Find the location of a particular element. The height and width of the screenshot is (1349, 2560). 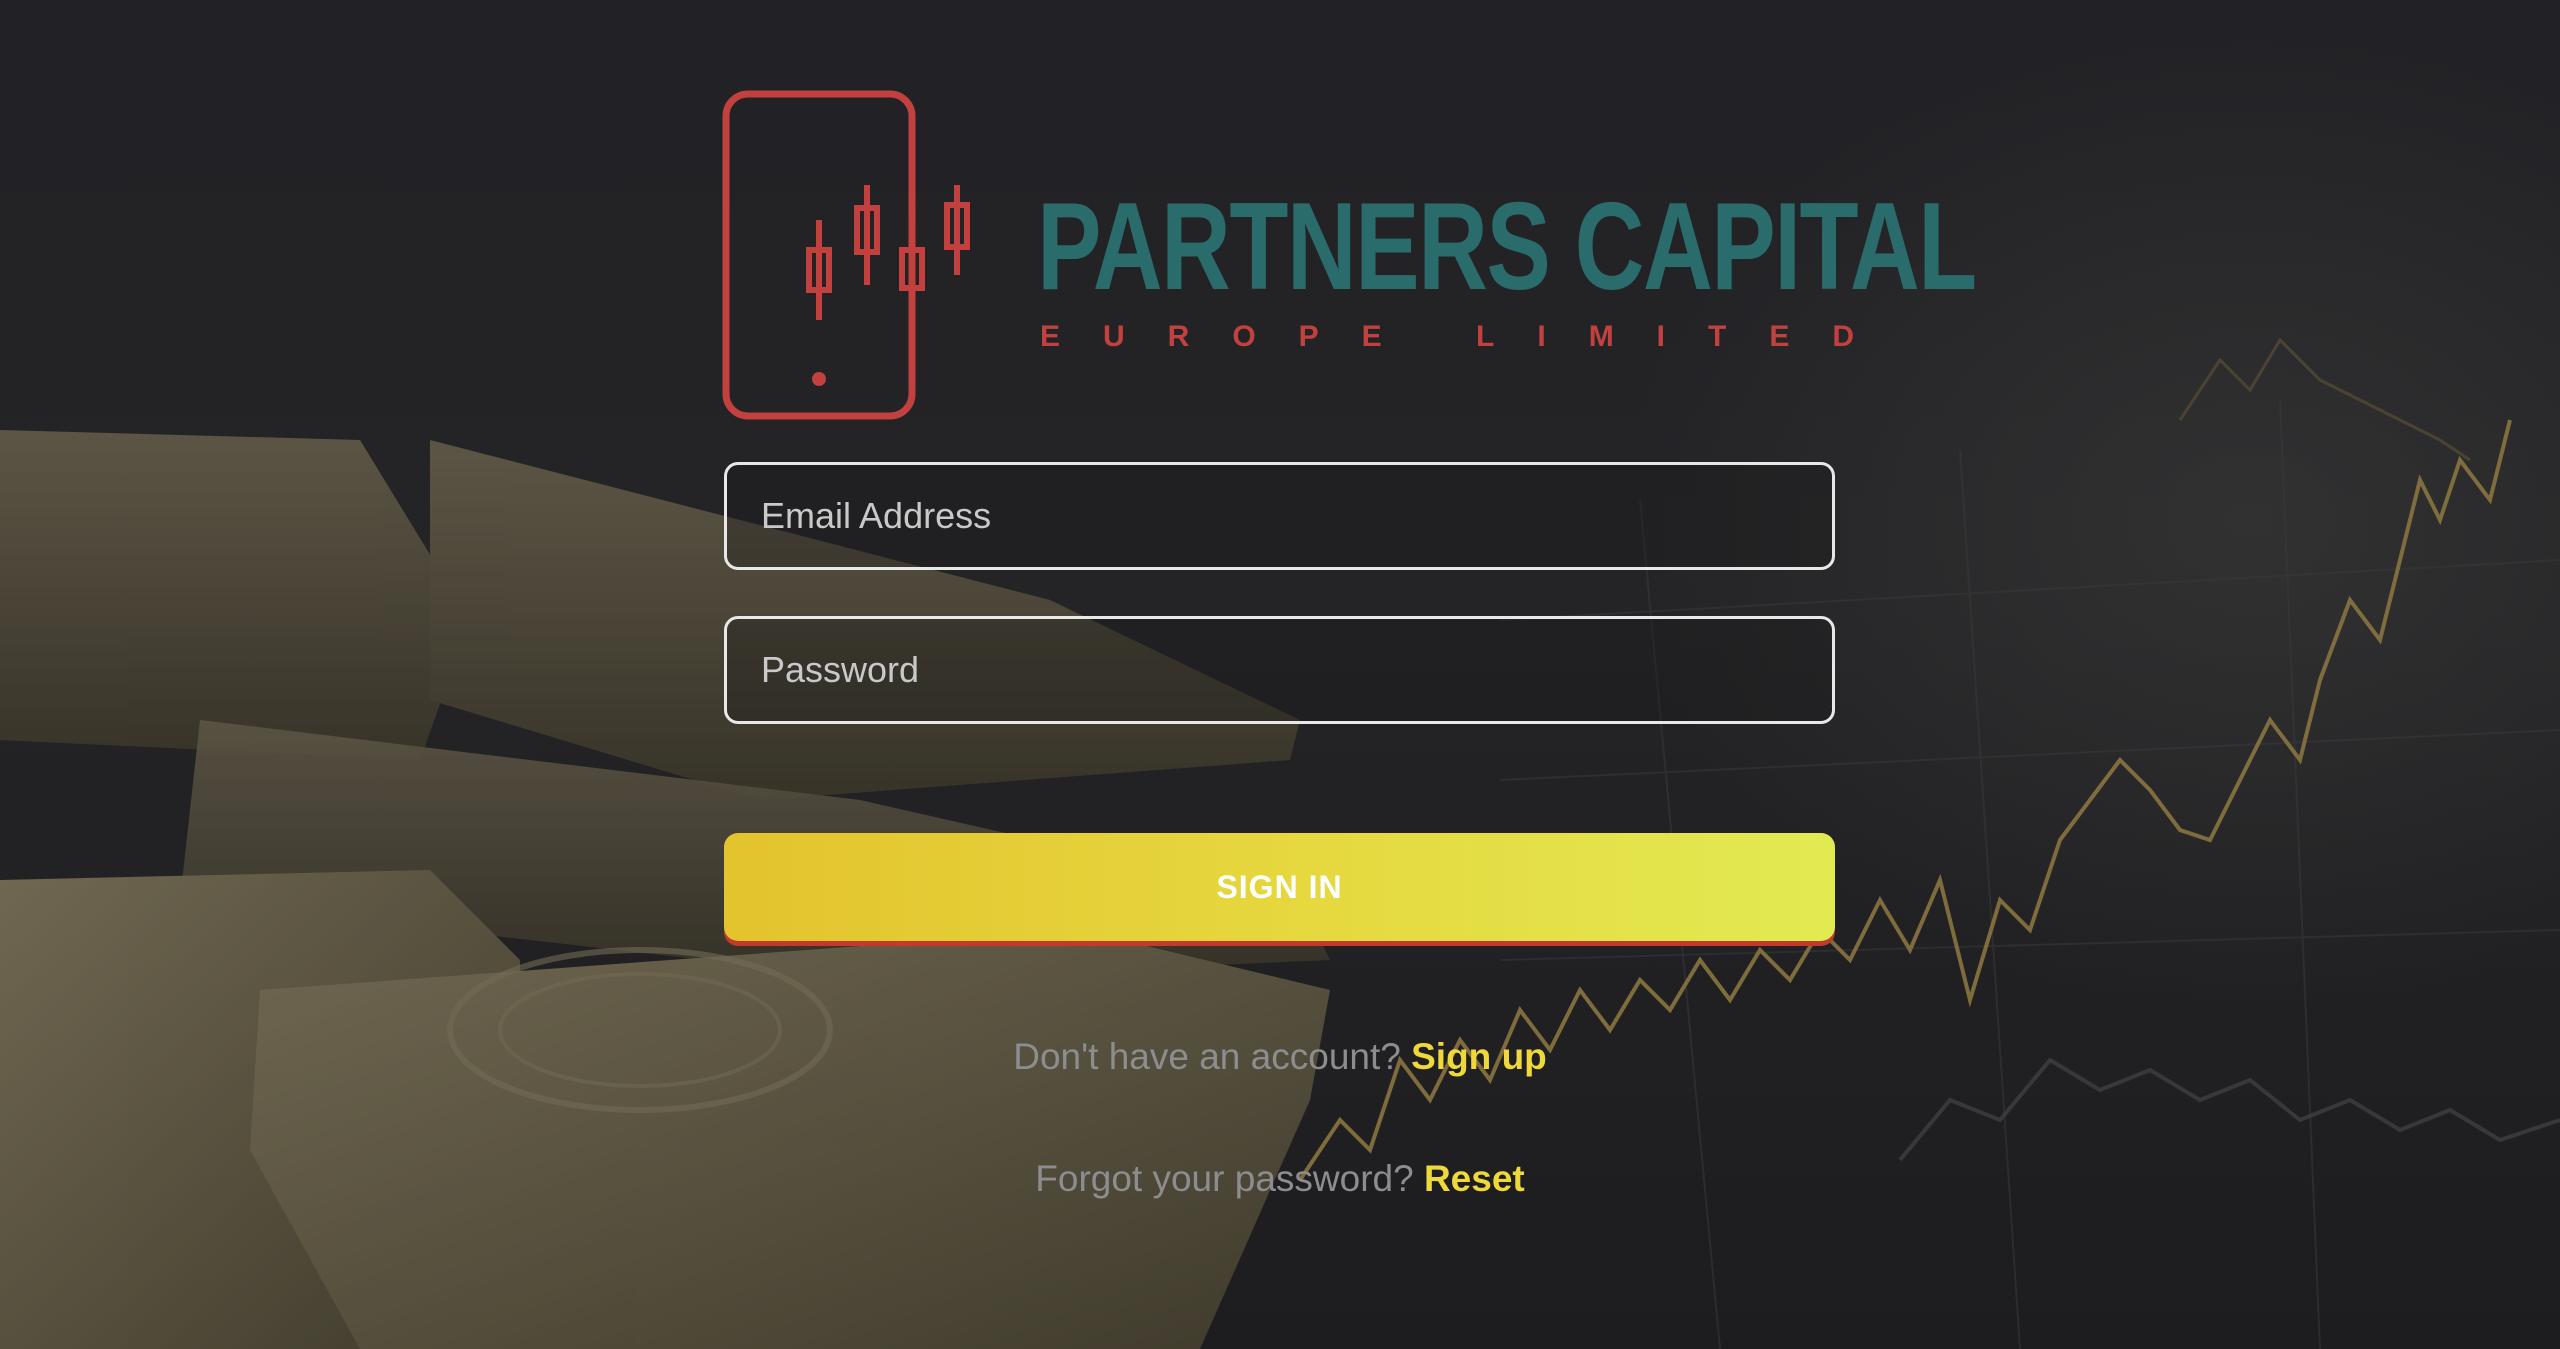

brand-name: PARTNERS CAPITAL is located at coordinates (1507, 247).